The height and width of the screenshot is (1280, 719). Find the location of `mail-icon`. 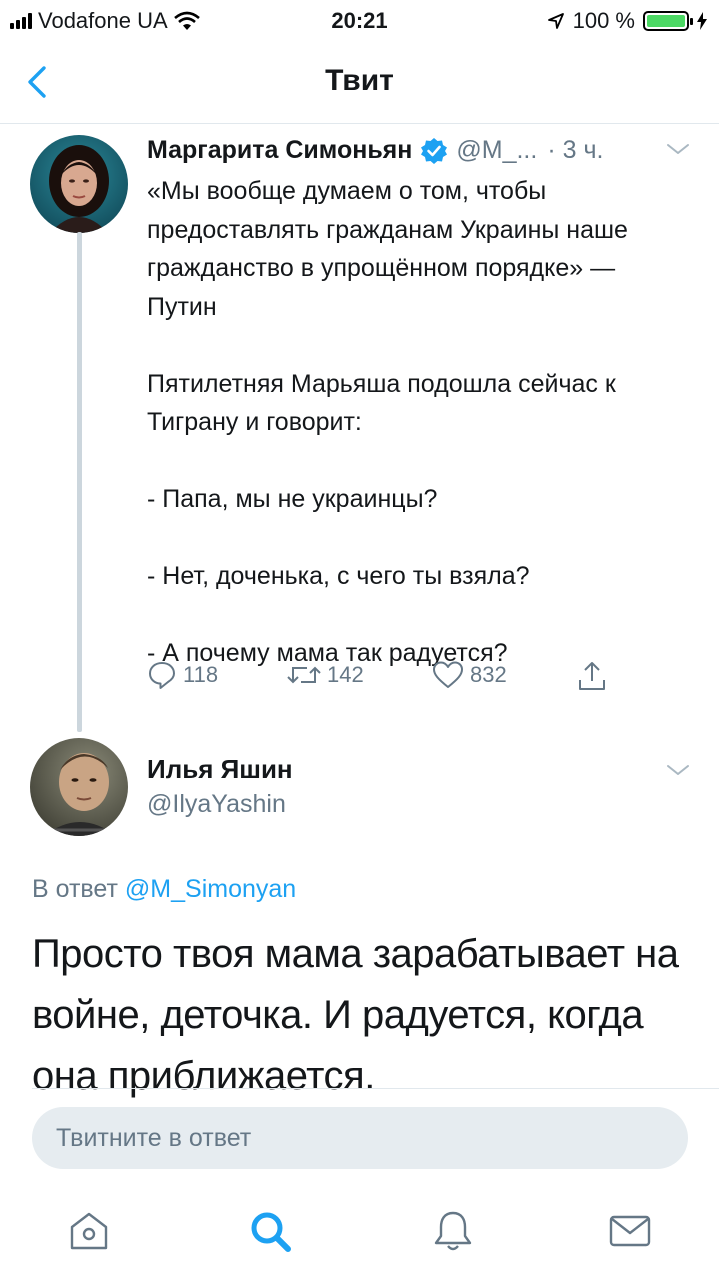

mail-icon is located at coordinates (630, 1231).